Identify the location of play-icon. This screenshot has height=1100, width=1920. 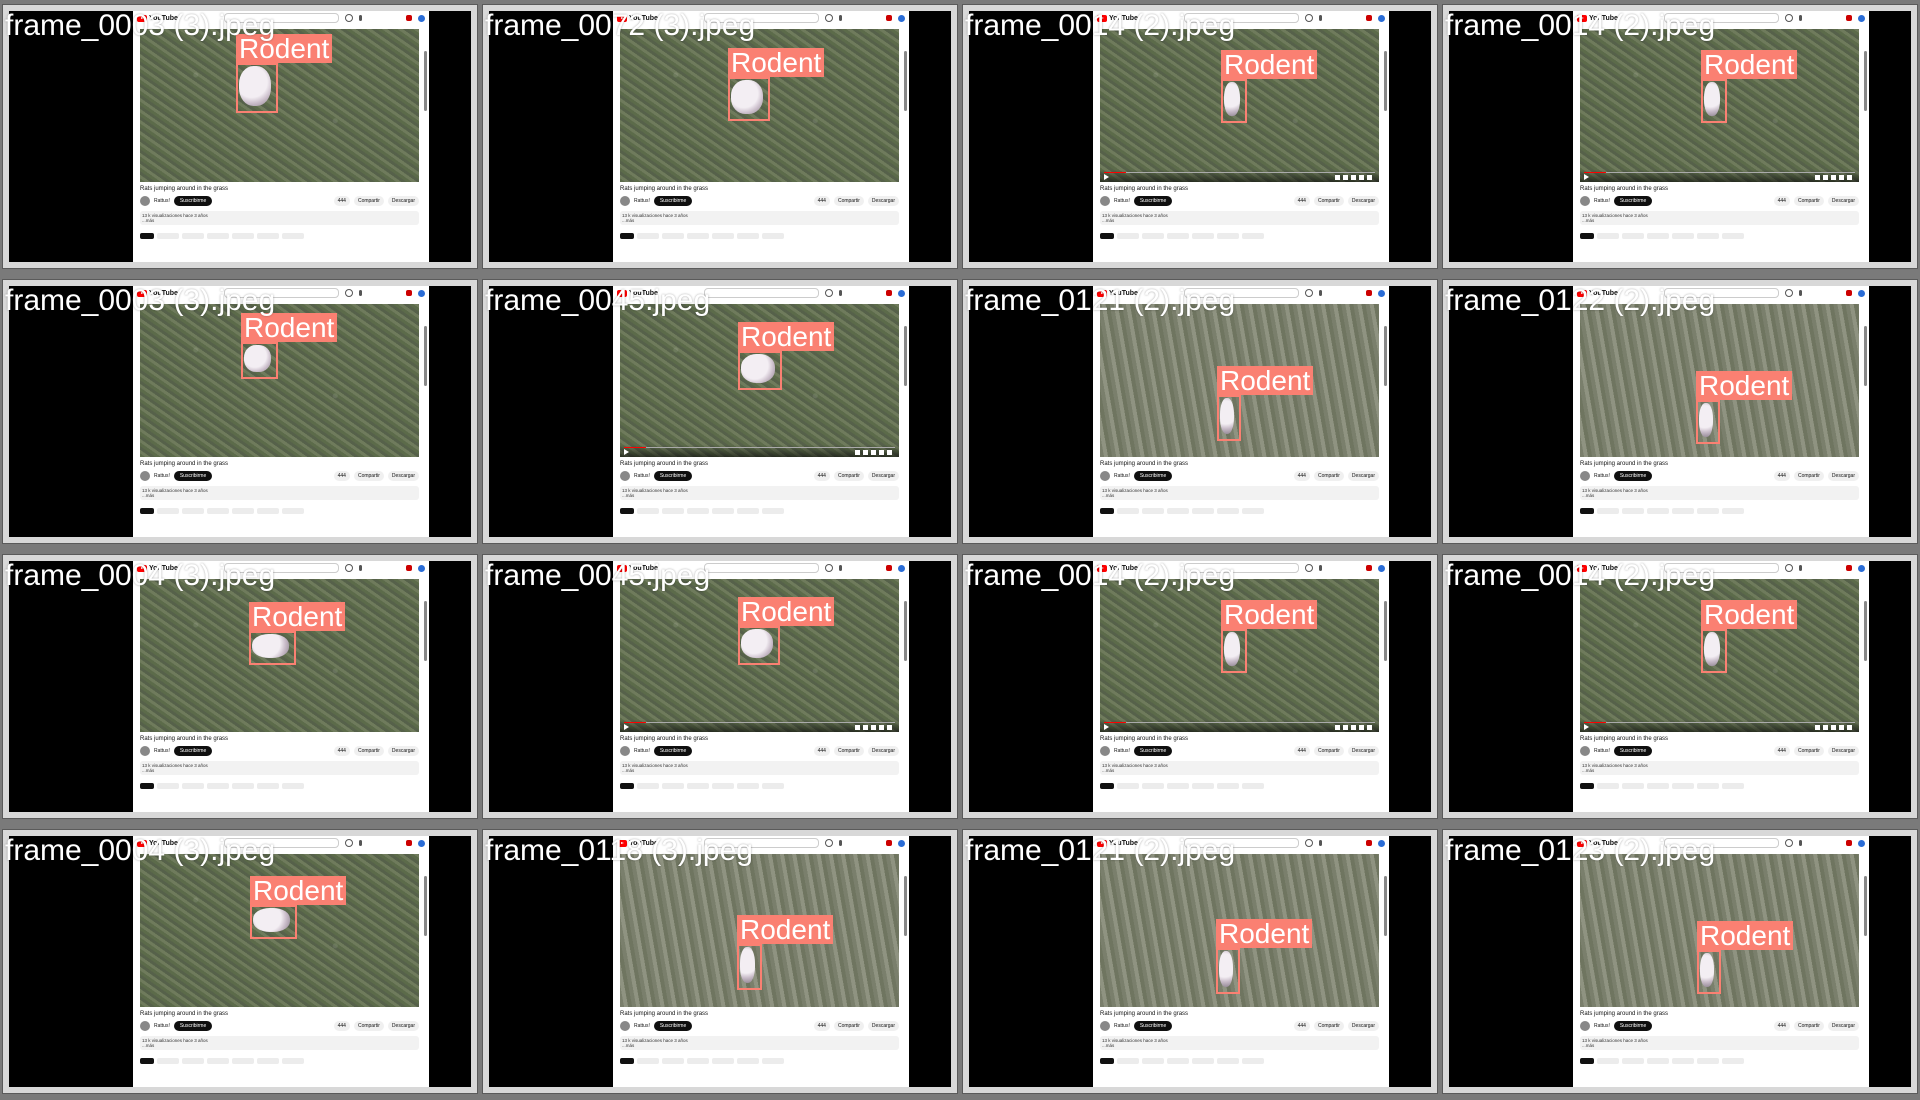
(626, 727).